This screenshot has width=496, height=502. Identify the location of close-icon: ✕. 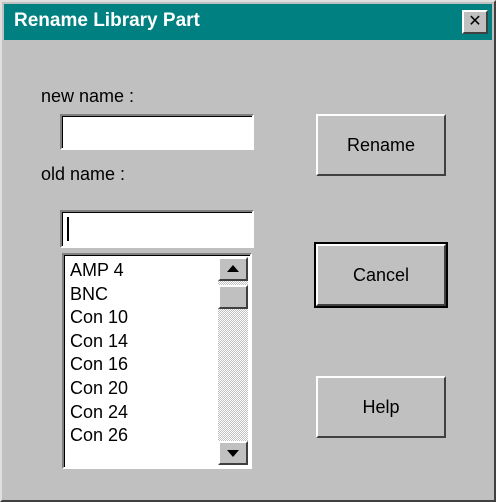
(475, 20).